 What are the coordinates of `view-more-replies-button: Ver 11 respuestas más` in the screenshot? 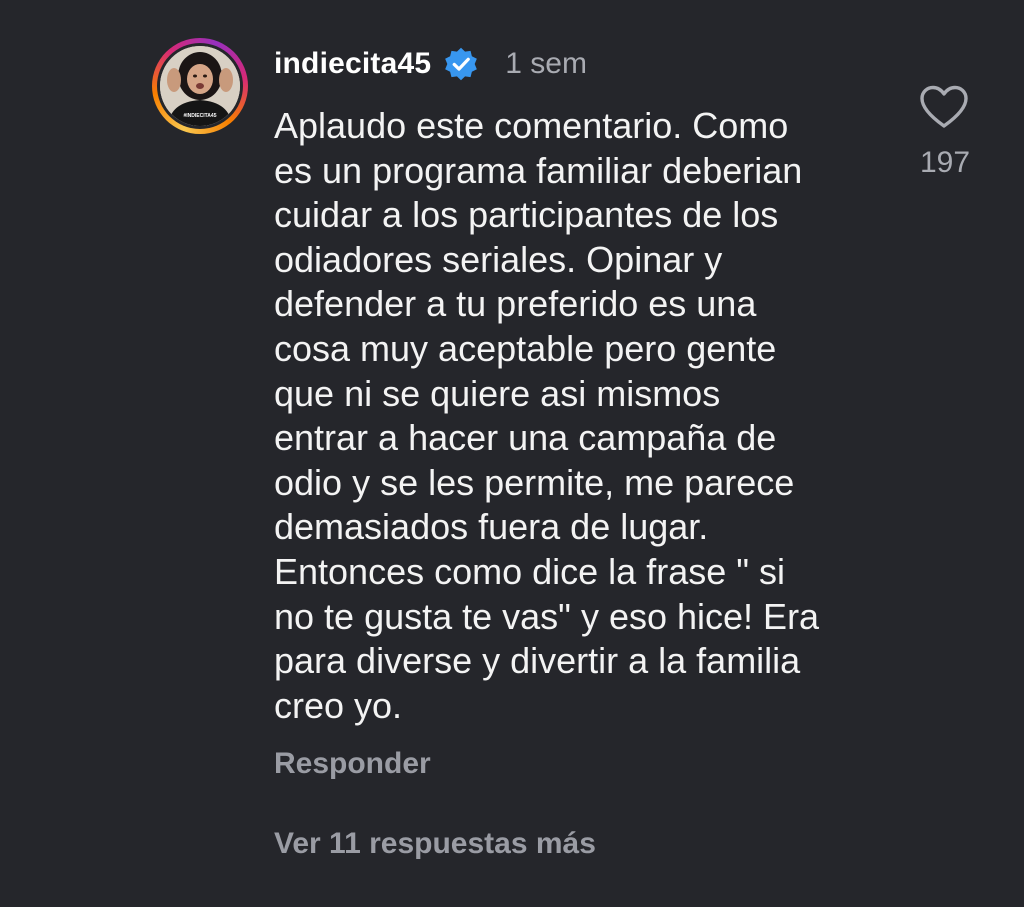 It's located at (435, 844).